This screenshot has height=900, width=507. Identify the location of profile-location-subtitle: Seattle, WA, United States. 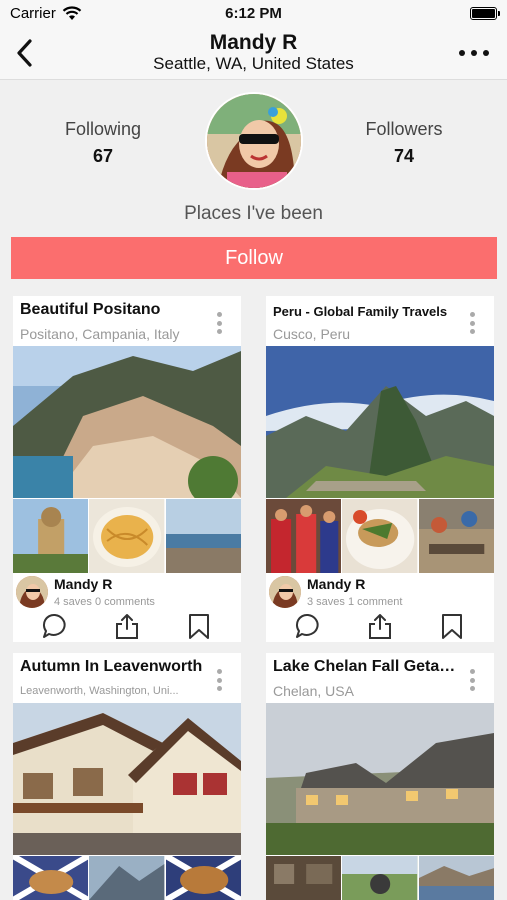
(253, 63).